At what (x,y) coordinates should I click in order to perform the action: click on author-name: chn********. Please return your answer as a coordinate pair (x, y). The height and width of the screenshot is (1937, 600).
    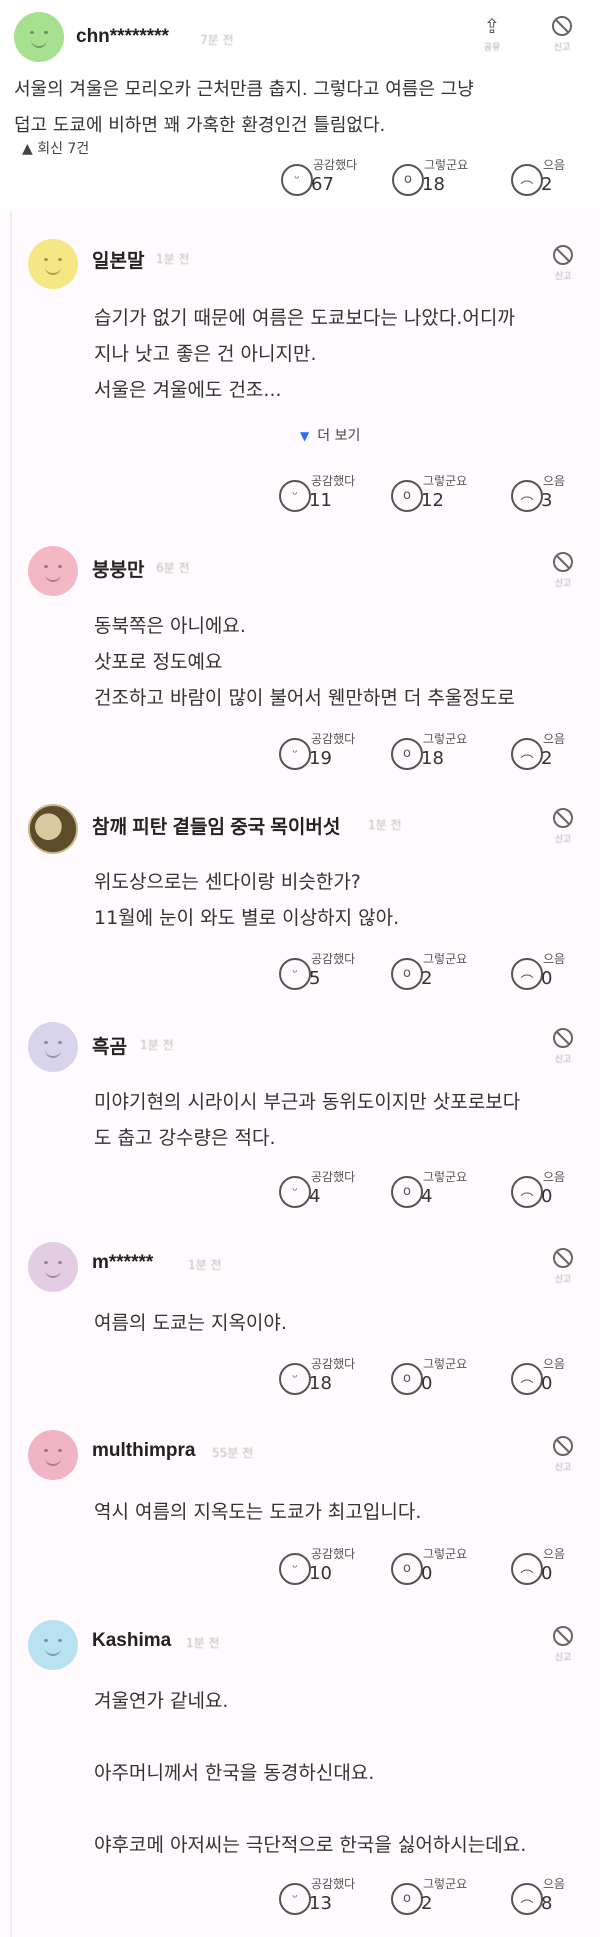
    Looking at the image, I should click on (122, 37).